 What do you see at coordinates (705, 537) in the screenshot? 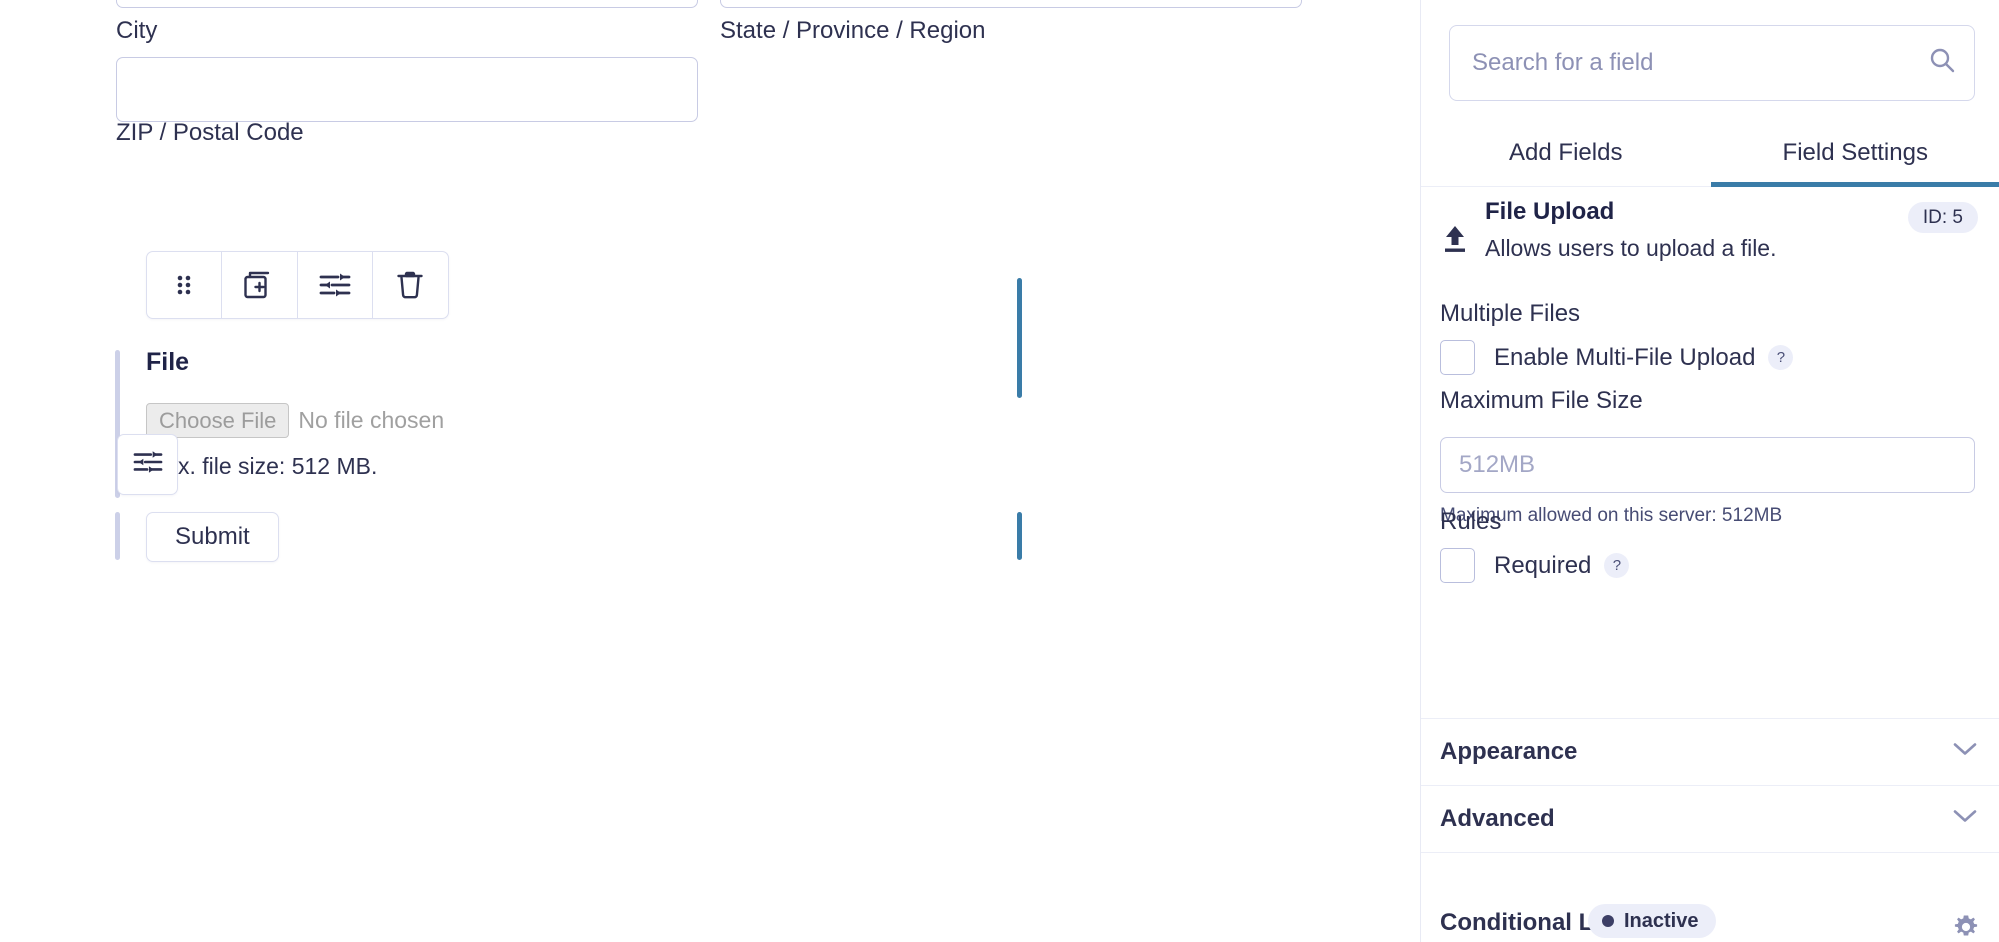
I see `submit-block: Submit` at bounding box center [705, 537].